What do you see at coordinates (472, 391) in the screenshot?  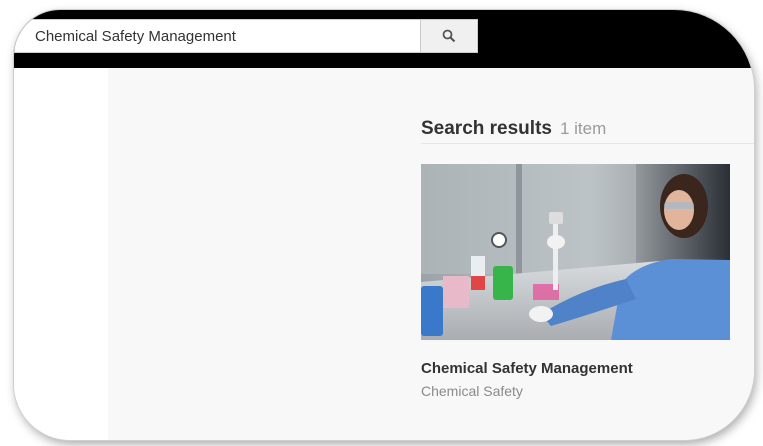 I see `result-category: Chemical Safety` at bounding box center [472, 391].